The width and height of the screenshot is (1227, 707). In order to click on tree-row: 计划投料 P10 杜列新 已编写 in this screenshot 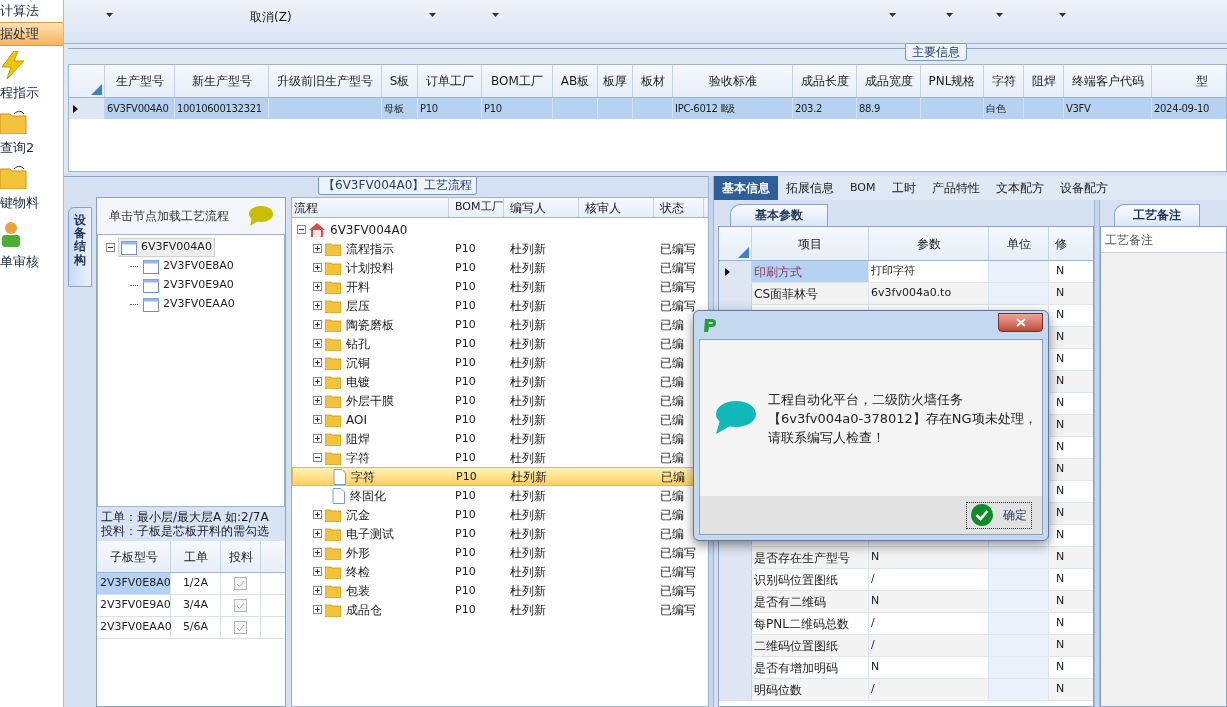, I will do `click(500, 267)`.